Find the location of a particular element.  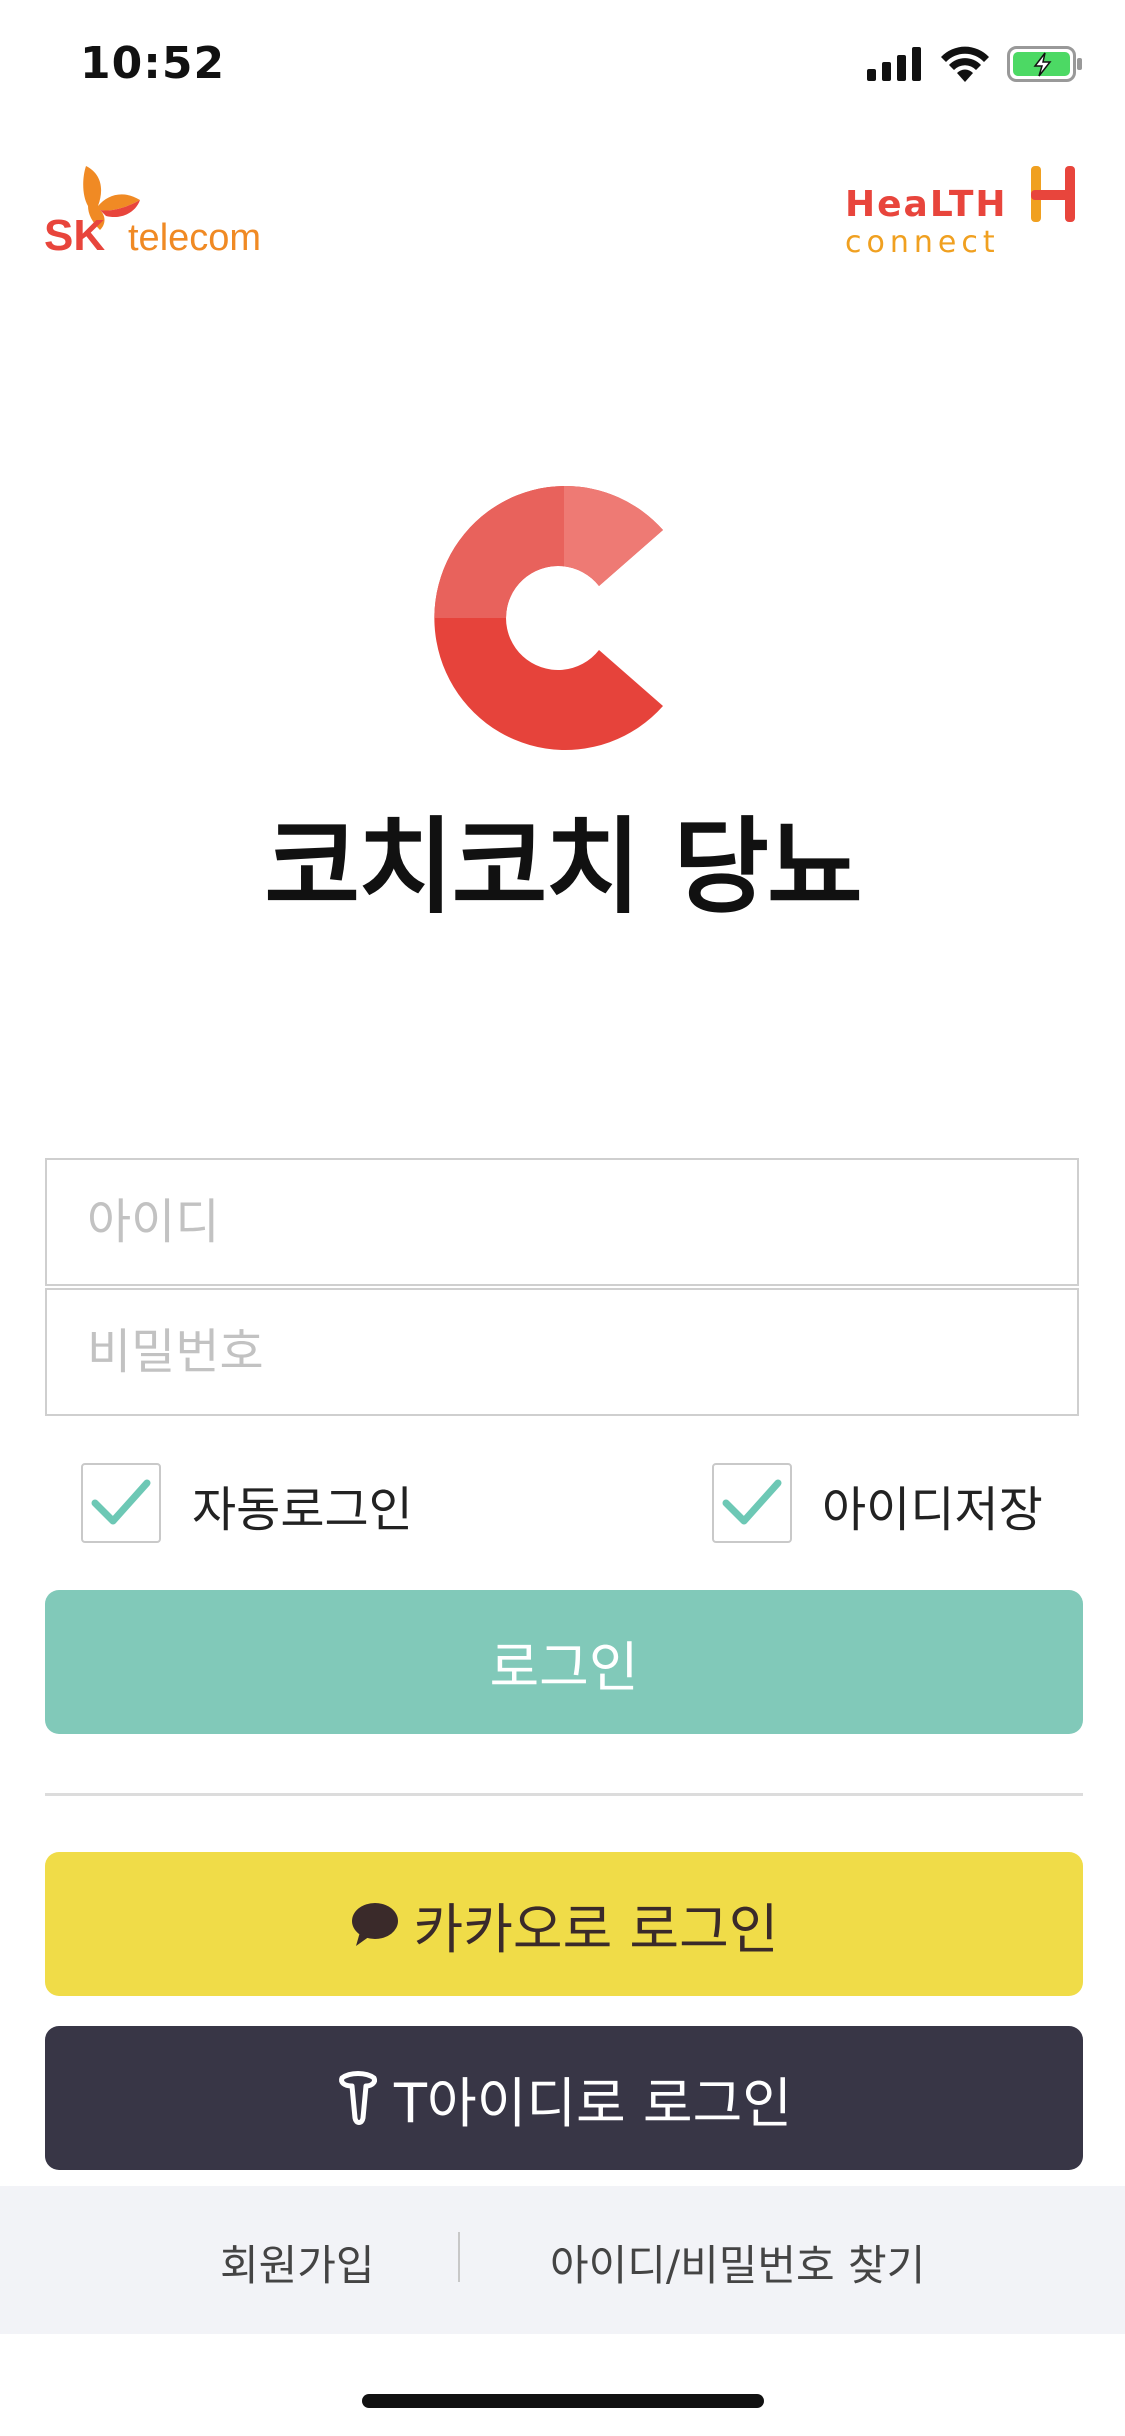

speech-bubble-icon is located at coordinates (375, 1924).